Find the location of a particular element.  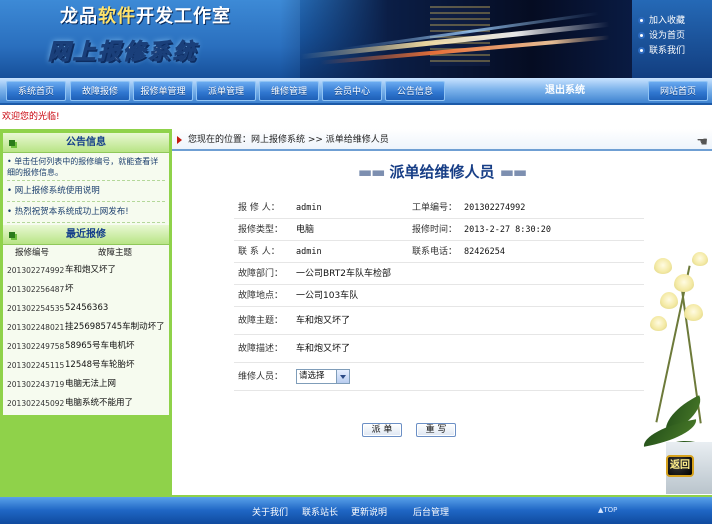

breadcrumb: 您现在的位置：网上报修系统 >> 派单给维修人员 ☚ is located at coordinates (442, 140).